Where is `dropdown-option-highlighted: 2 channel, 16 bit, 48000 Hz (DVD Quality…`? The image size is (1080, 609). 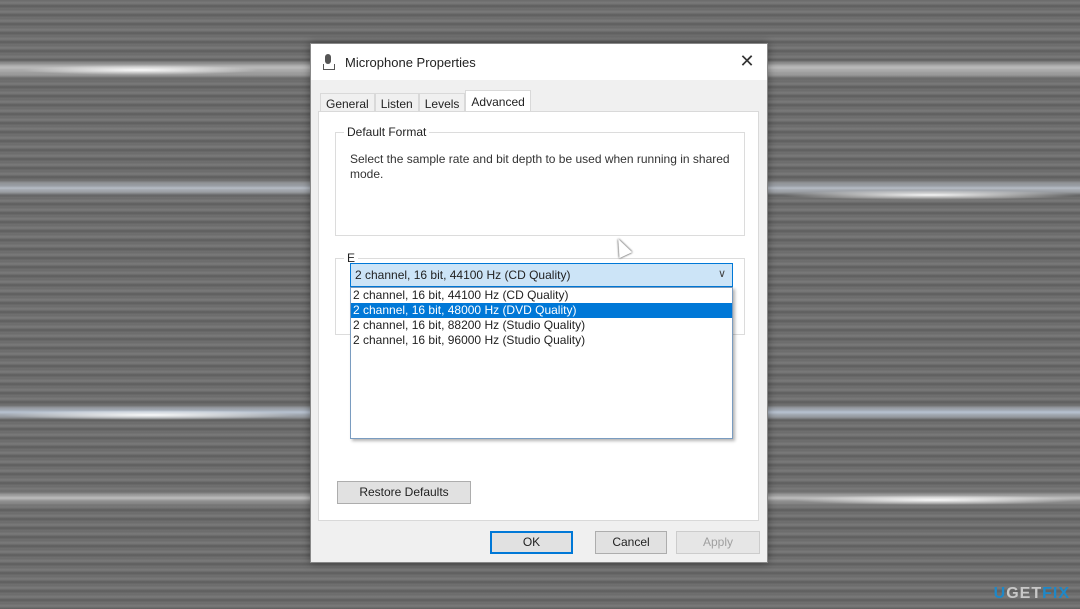 dropdown-option-highlighted: 2 channel, 16 bit, 48000 Hz (DVD Quality… is located at coordinates (541, 310).